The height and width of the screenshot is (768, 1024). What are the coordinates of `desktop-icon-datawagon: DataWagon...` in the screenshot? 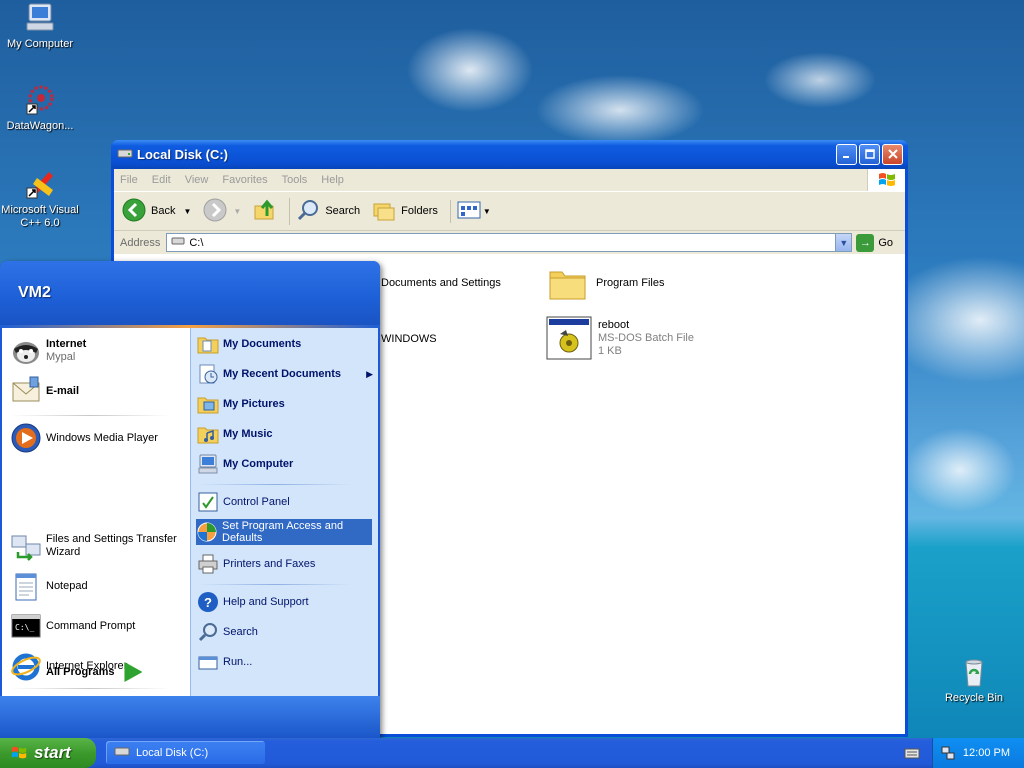 It's located at (40, 108).